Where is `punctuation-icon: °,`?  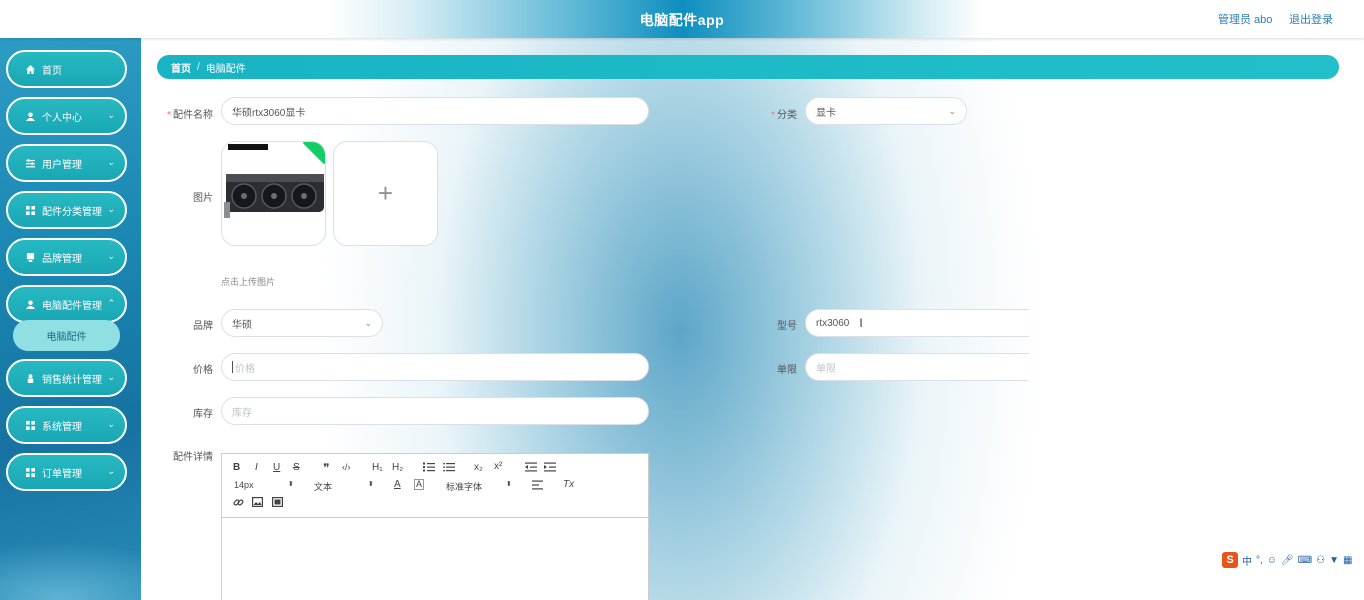
punctuation-icon: °, is located at coordinates (1259, 560).